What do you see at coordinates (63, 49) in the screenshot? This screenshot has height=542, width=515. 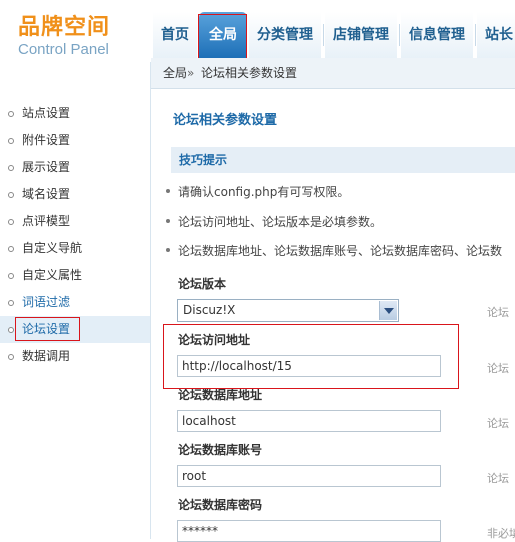 I see `logo-subtitle: Control Panel` at bounding box center [63, 49].